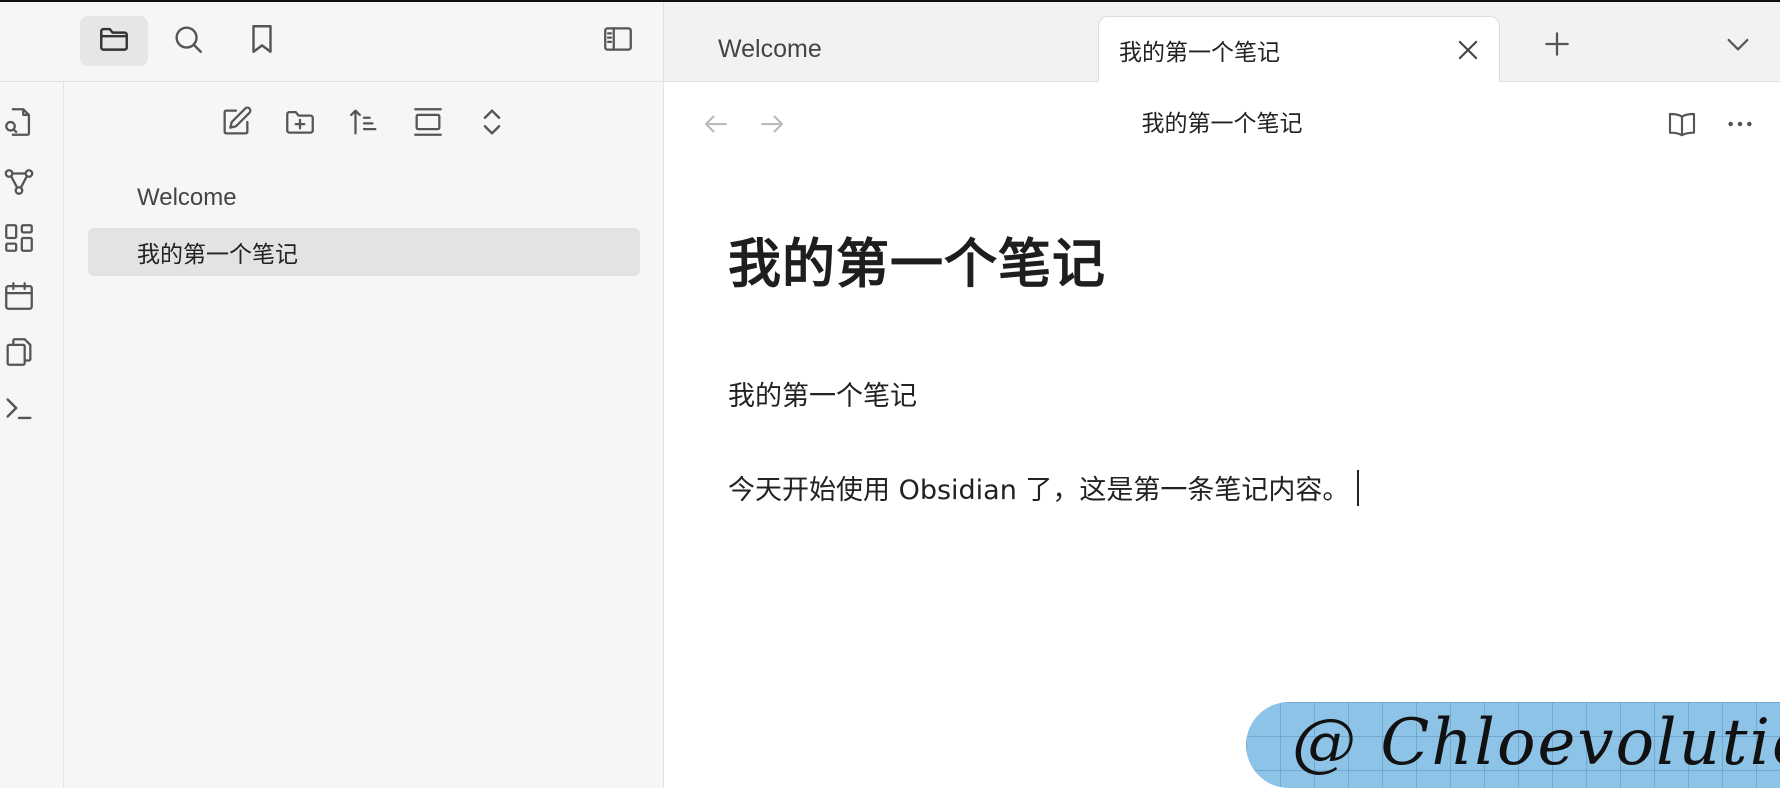  Describe the element at coordinates (917, 260) in the screenshot. I see `note-heading: 我的第一个笔记` at that location.